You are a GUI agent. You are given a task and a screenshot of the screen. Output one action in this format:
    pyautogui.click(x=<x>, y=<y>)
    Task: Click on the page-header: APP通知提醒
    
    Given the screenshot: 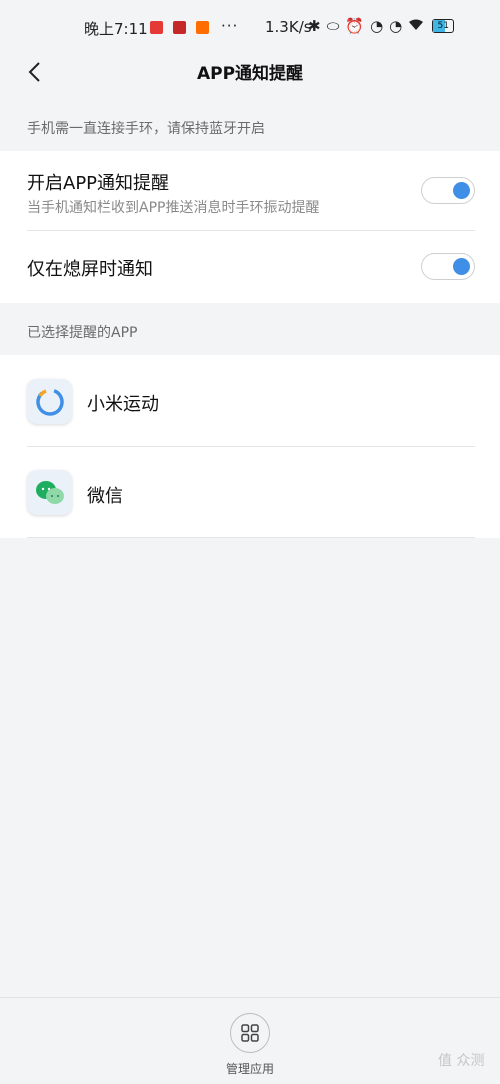 What is the action you would take?
    pyautogui.click(x=250, y=71)
    